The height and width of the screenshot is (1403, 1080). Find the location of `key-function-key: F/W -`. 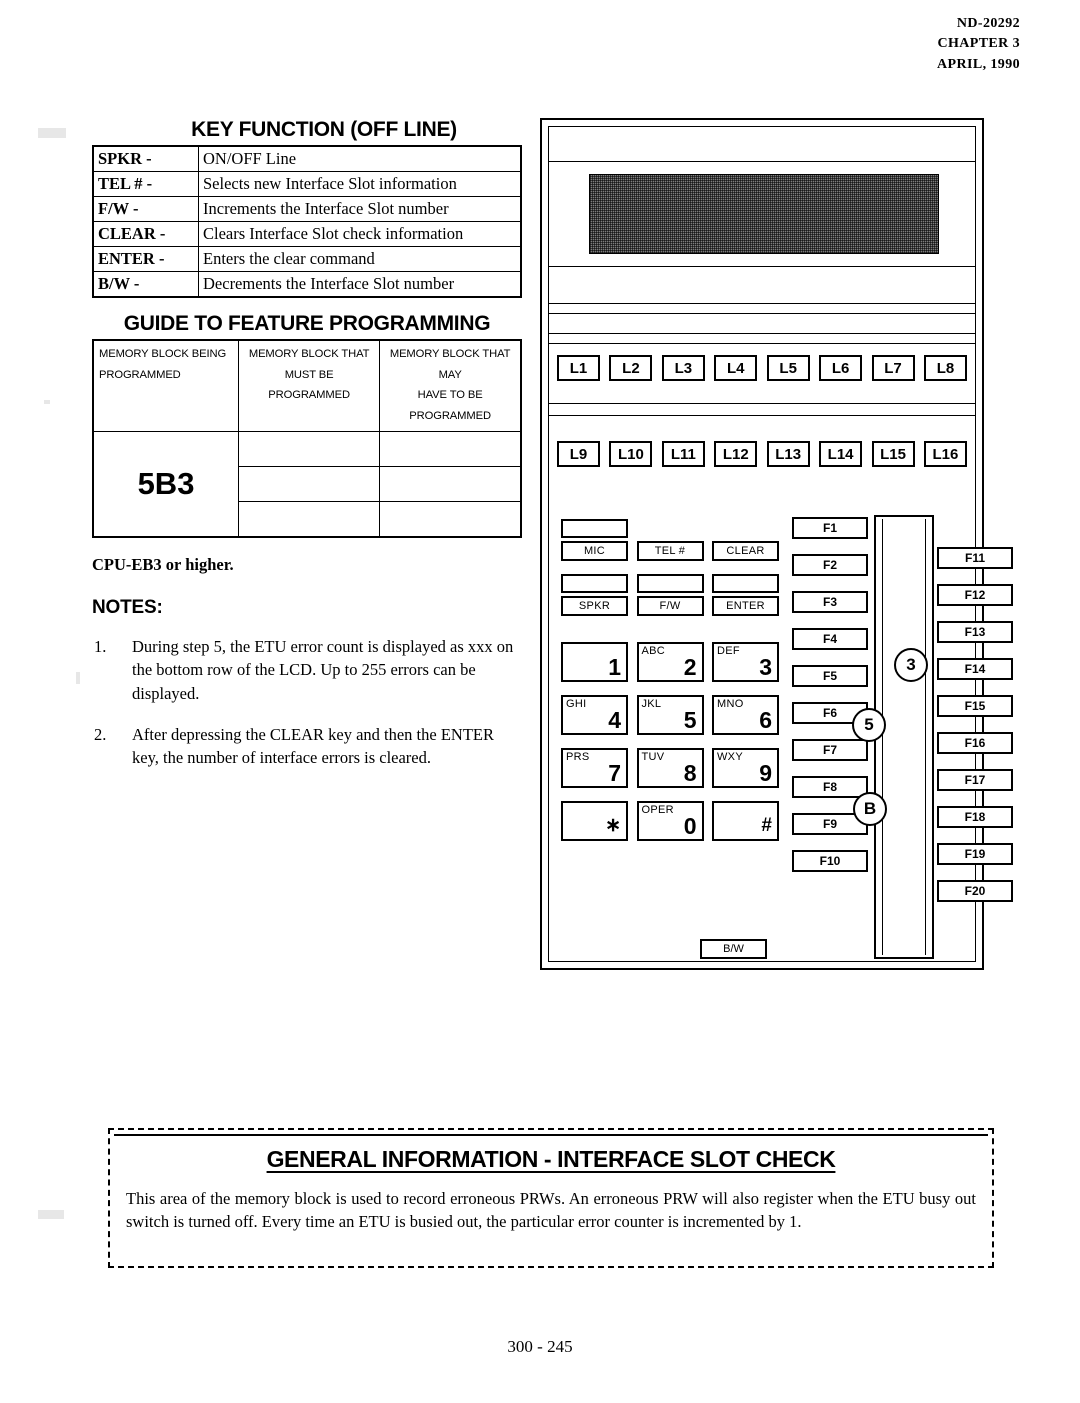

key-function-key: F/W - is located at coordinates (145, 209).